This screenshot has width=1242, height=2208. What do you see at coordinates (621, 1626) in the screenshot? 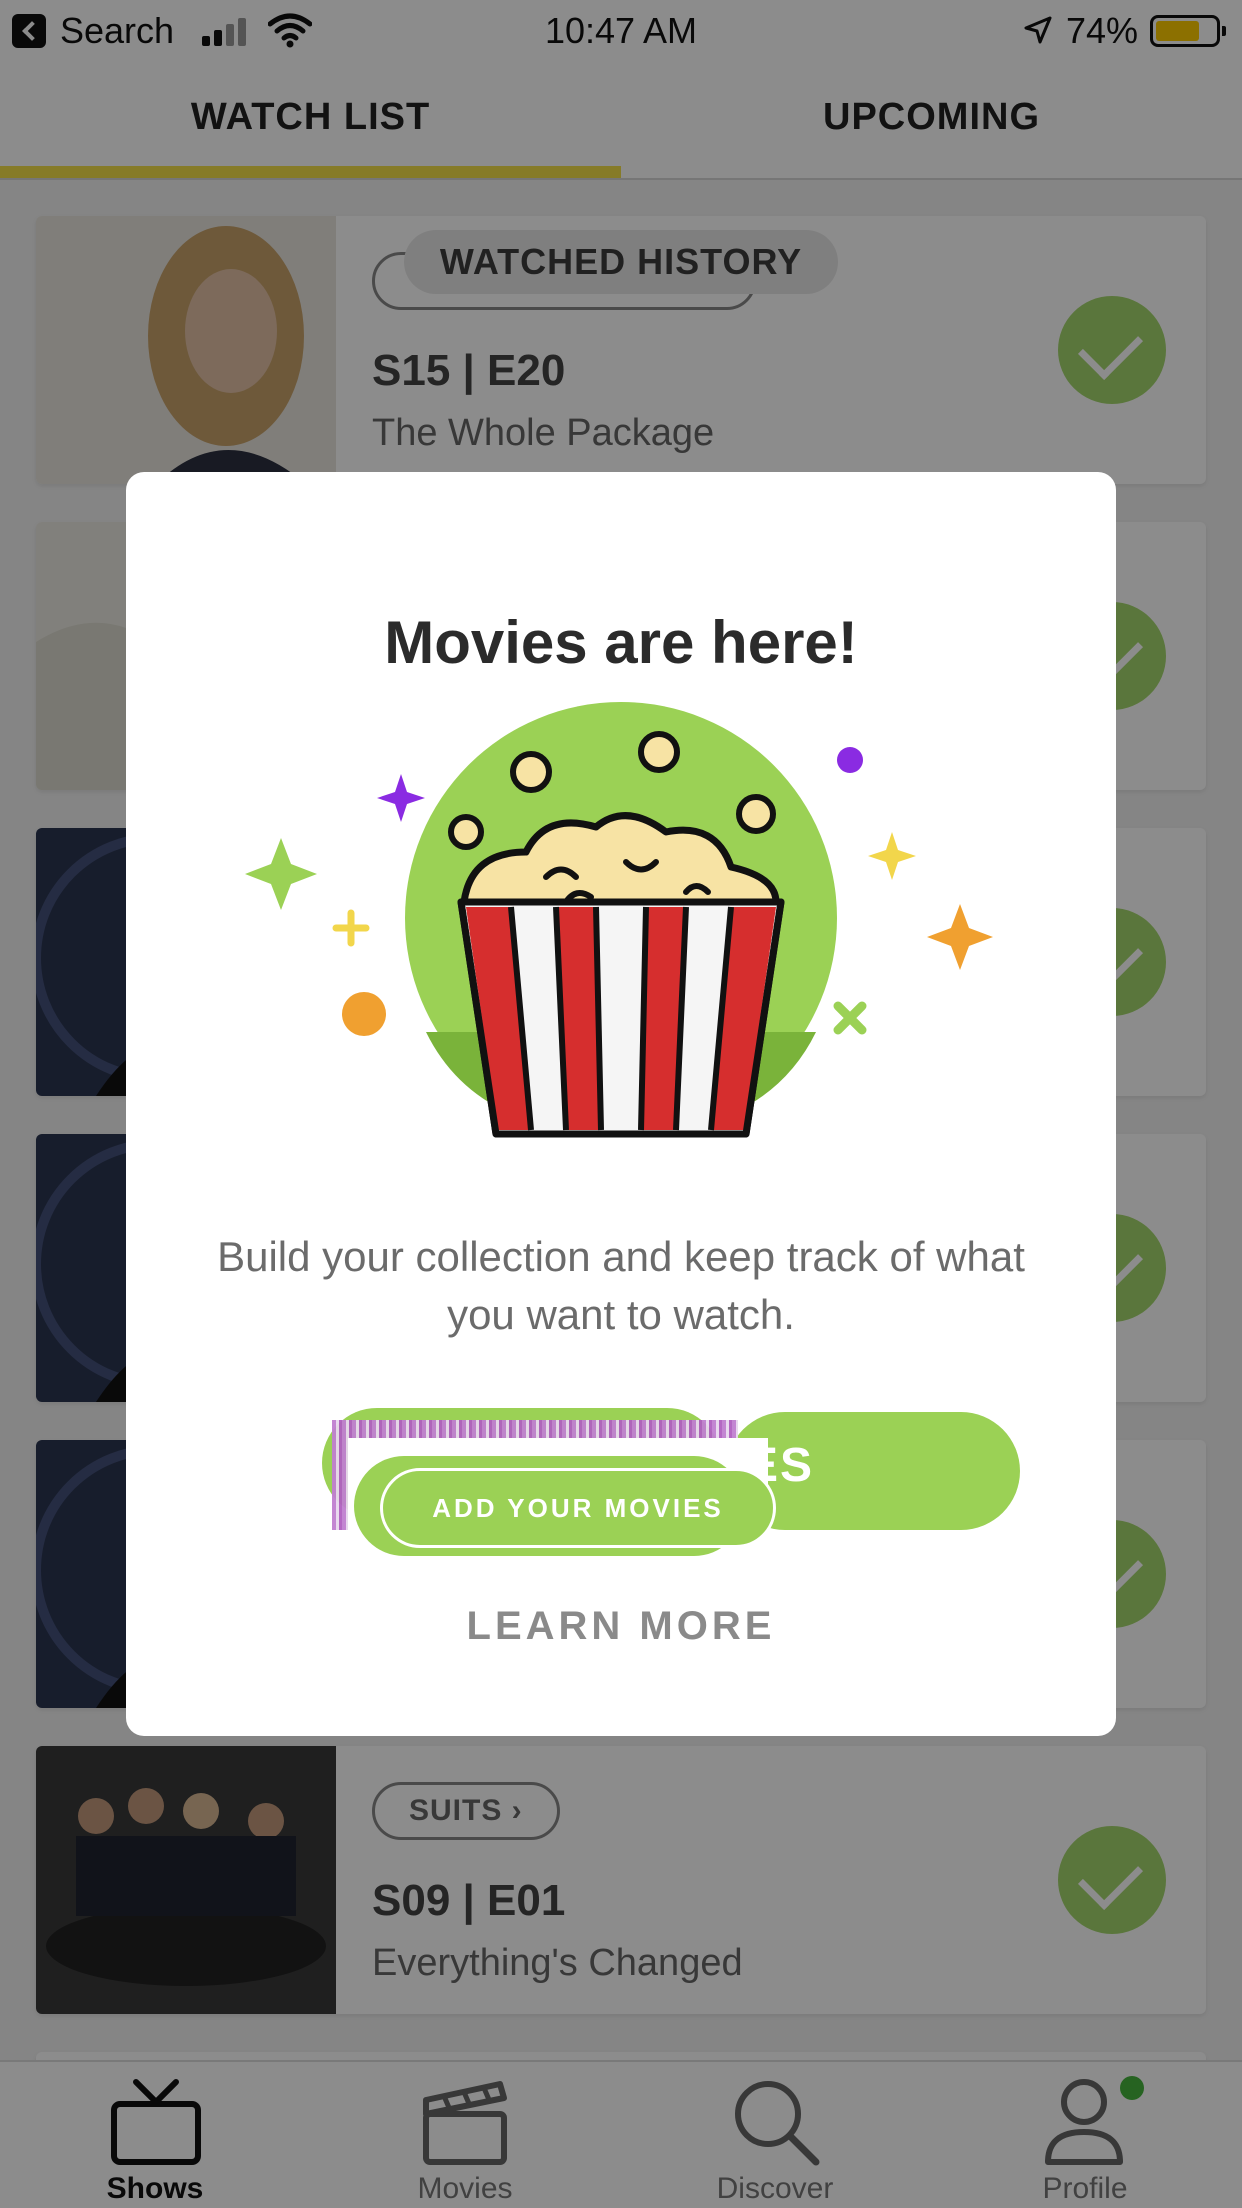
I see `learn-more-link: LEARN MORE` at bounding box center [621, 1626].